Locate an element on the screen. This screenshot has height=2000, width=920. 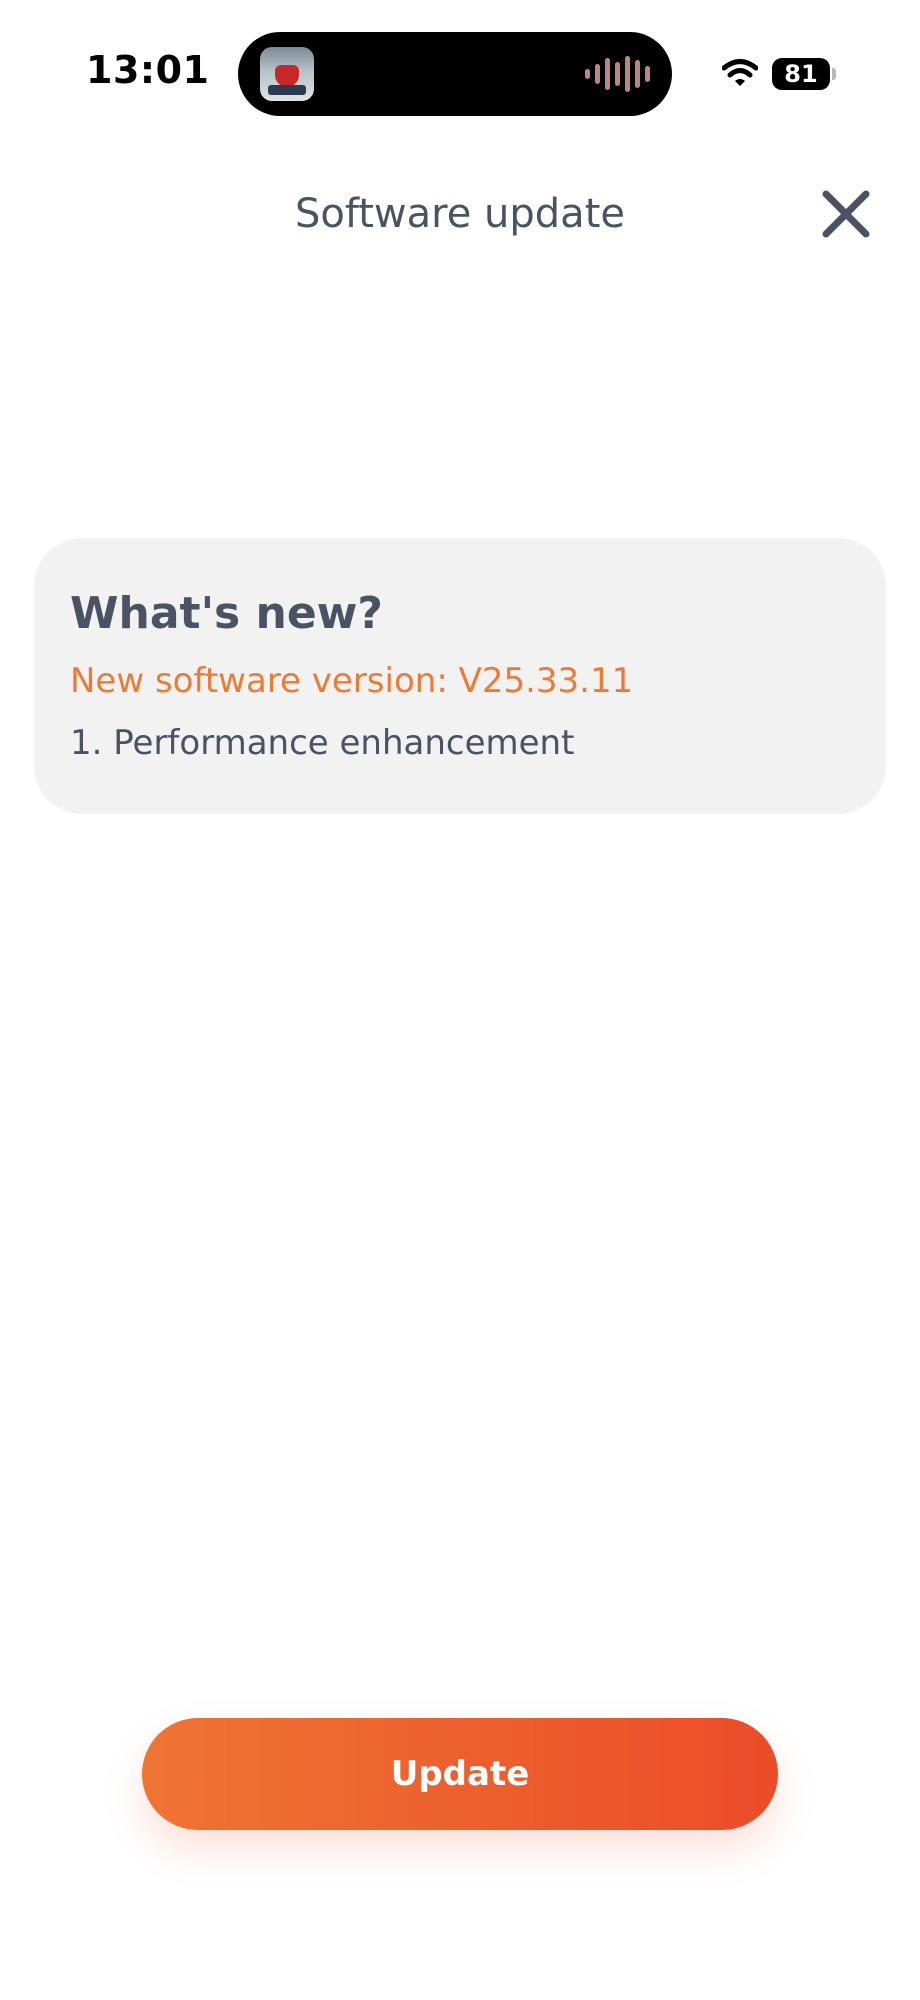
changelog-item: 1. Performance enhancement is located at coordinates (322, 743).